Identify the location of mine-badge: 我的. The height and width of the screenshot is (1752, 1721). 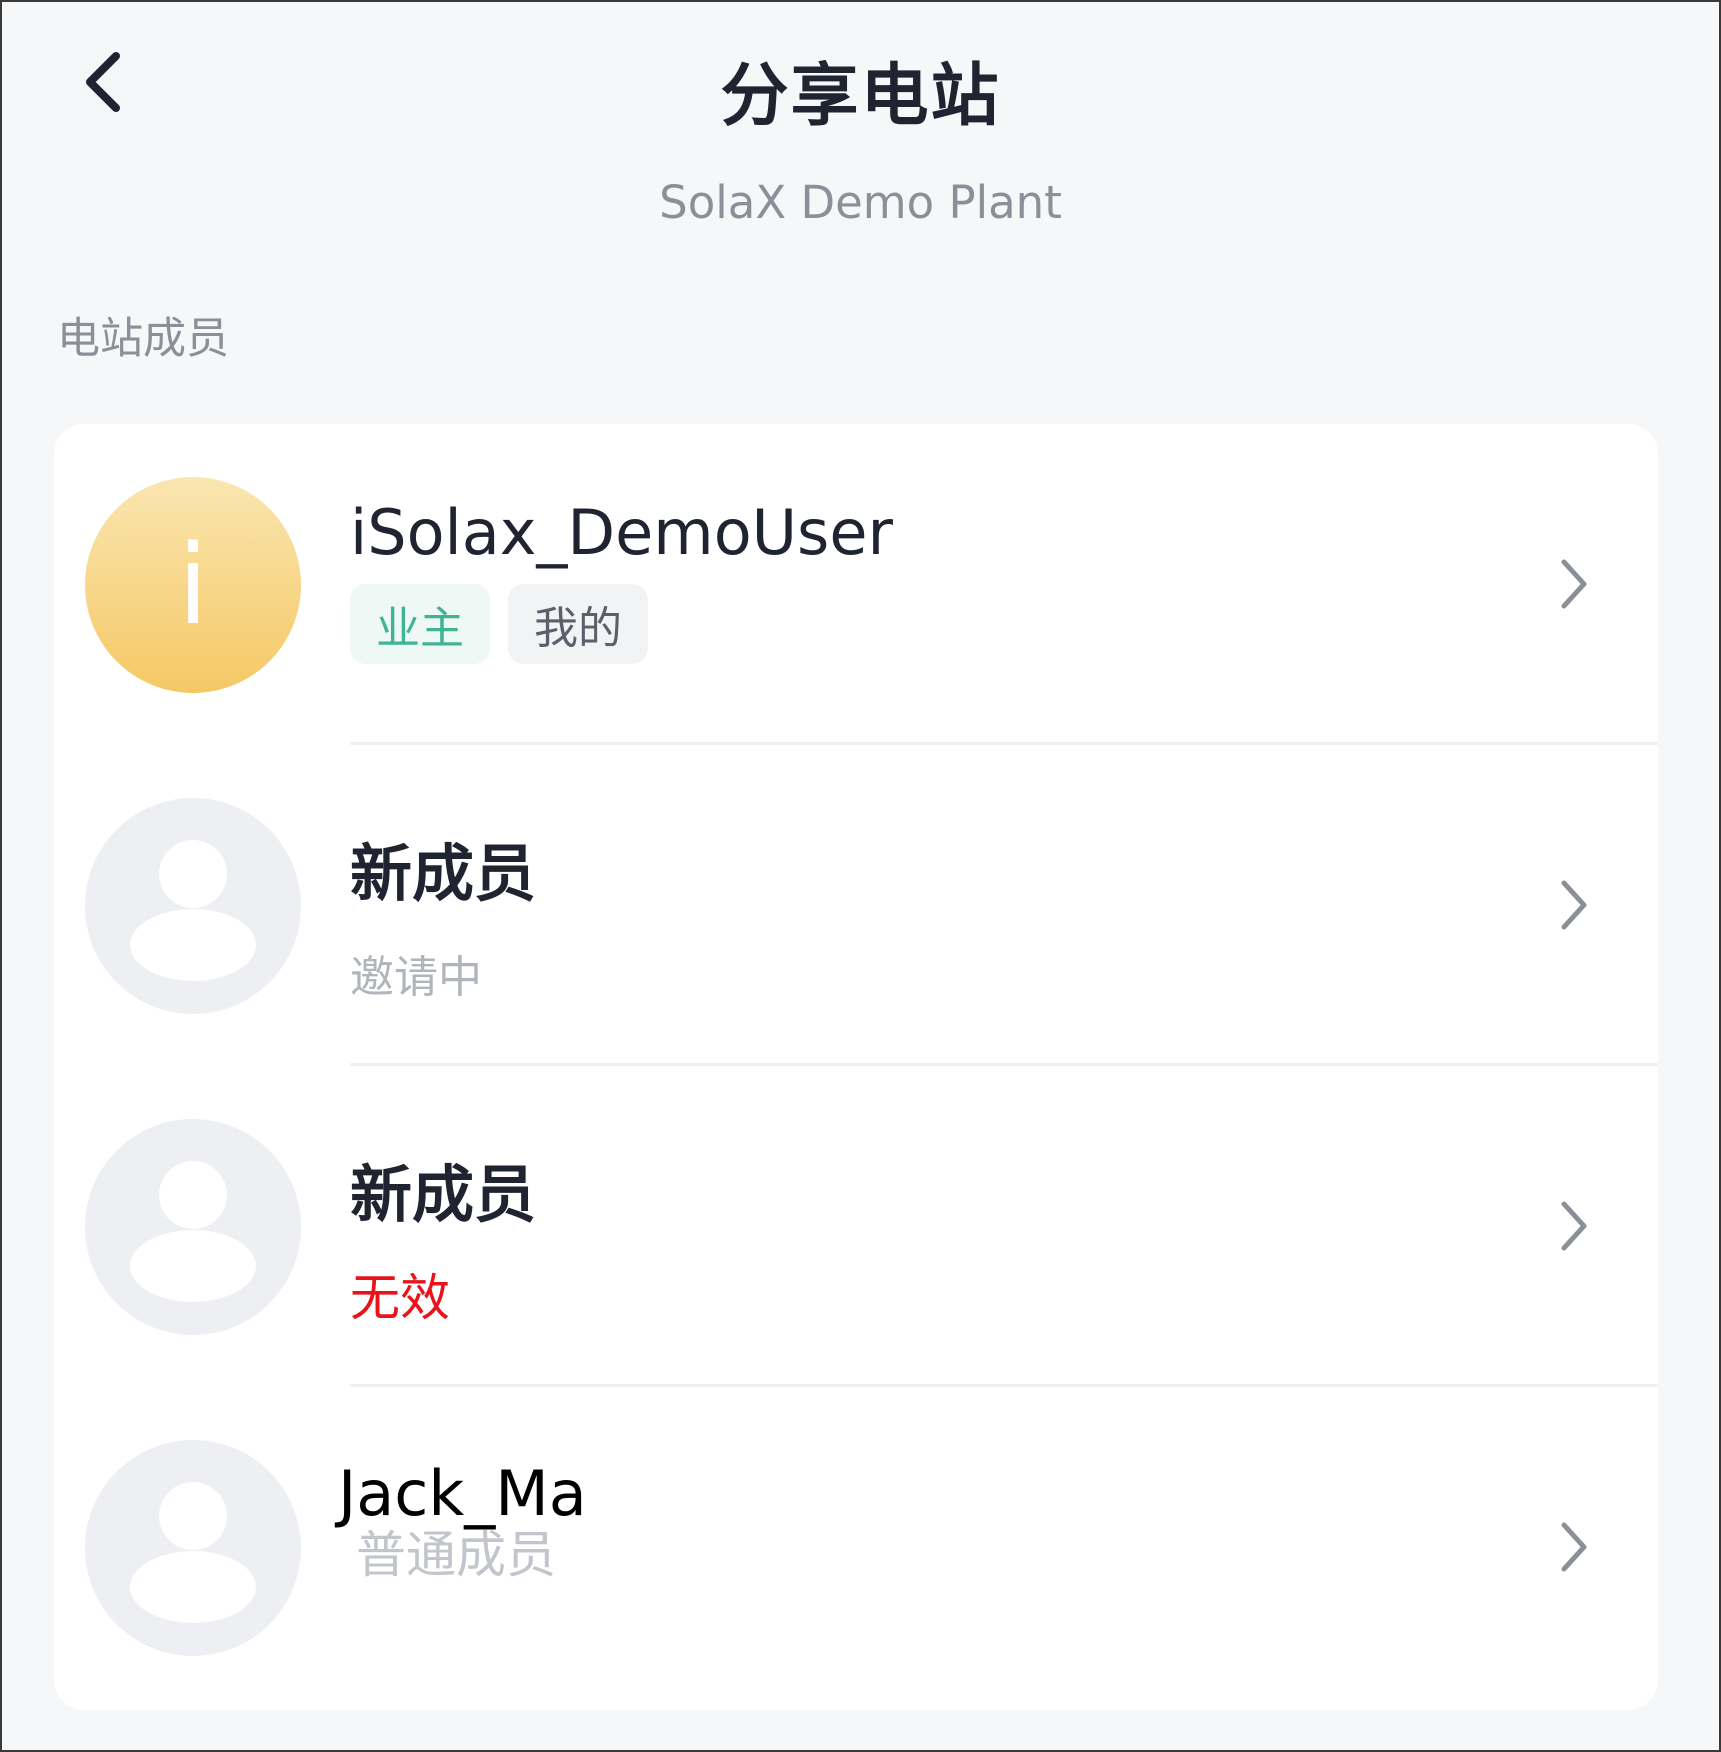
(578, 624).